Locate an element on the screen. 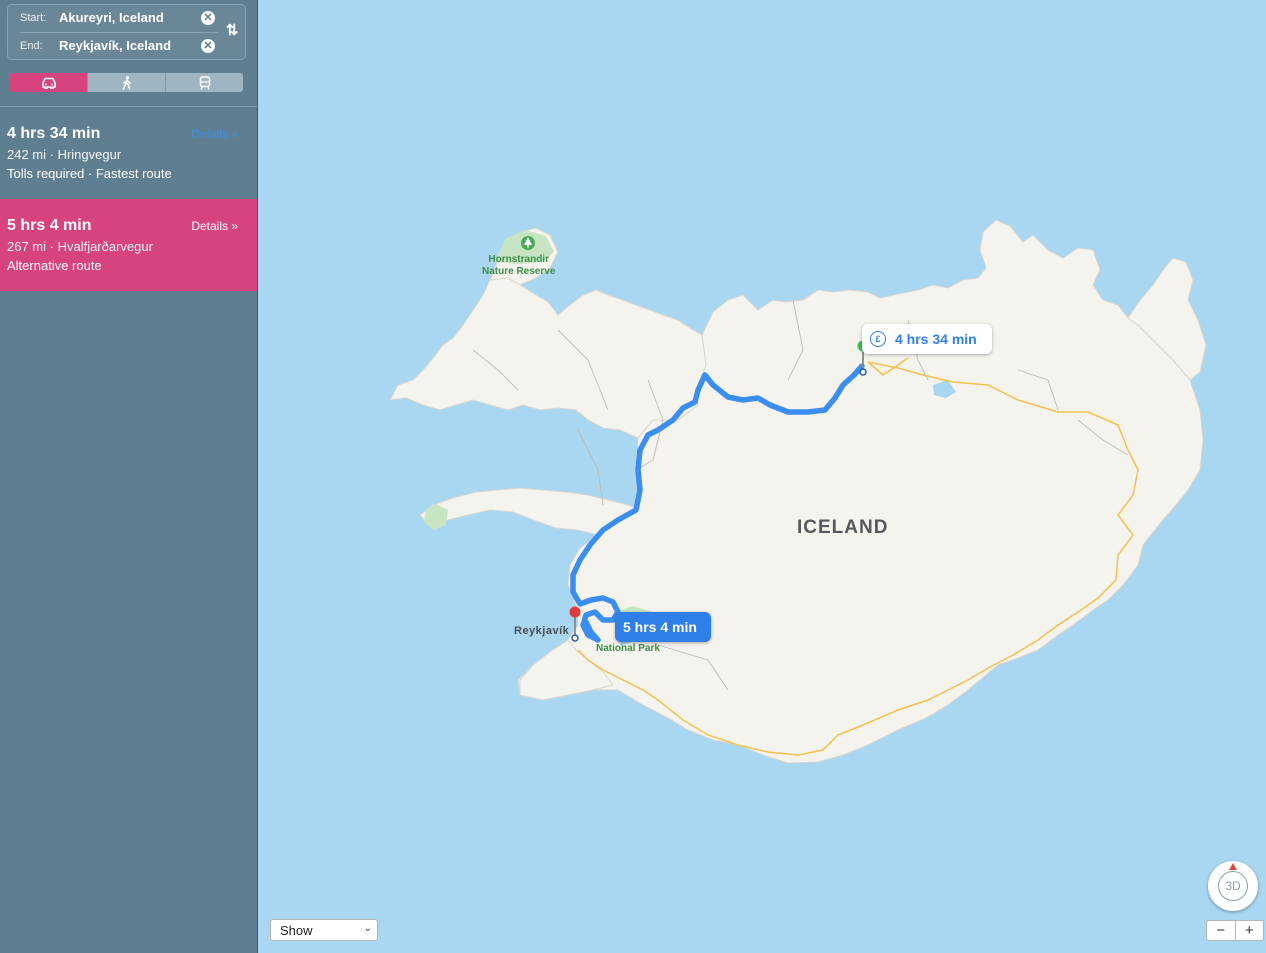 This screenshot has height=953, width=1266. poi-hornstrandir-label: Hornstrandir Nature Reserve is located at coordinates (519, 265).